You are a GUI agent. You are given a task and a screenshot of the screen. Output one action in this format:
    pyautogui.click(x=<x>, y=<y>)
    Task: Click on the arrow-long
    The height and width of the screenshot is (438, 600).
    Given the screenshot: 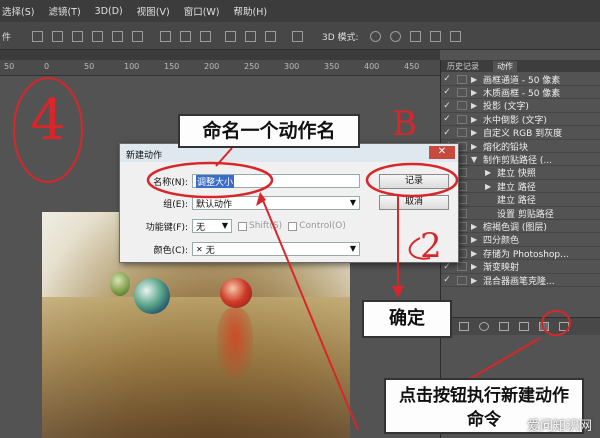 What is the action you would take?
    pyautogui.click(x=310, y=314)
    